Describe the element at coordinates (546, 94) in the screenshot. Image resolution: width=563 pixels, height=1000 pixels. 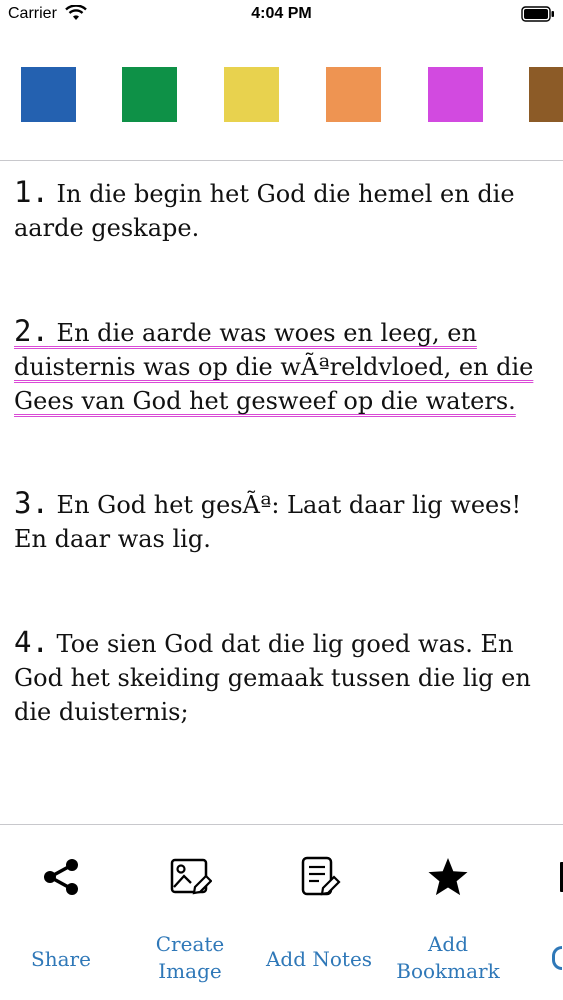
I see `color-swatch-brown` at that location.